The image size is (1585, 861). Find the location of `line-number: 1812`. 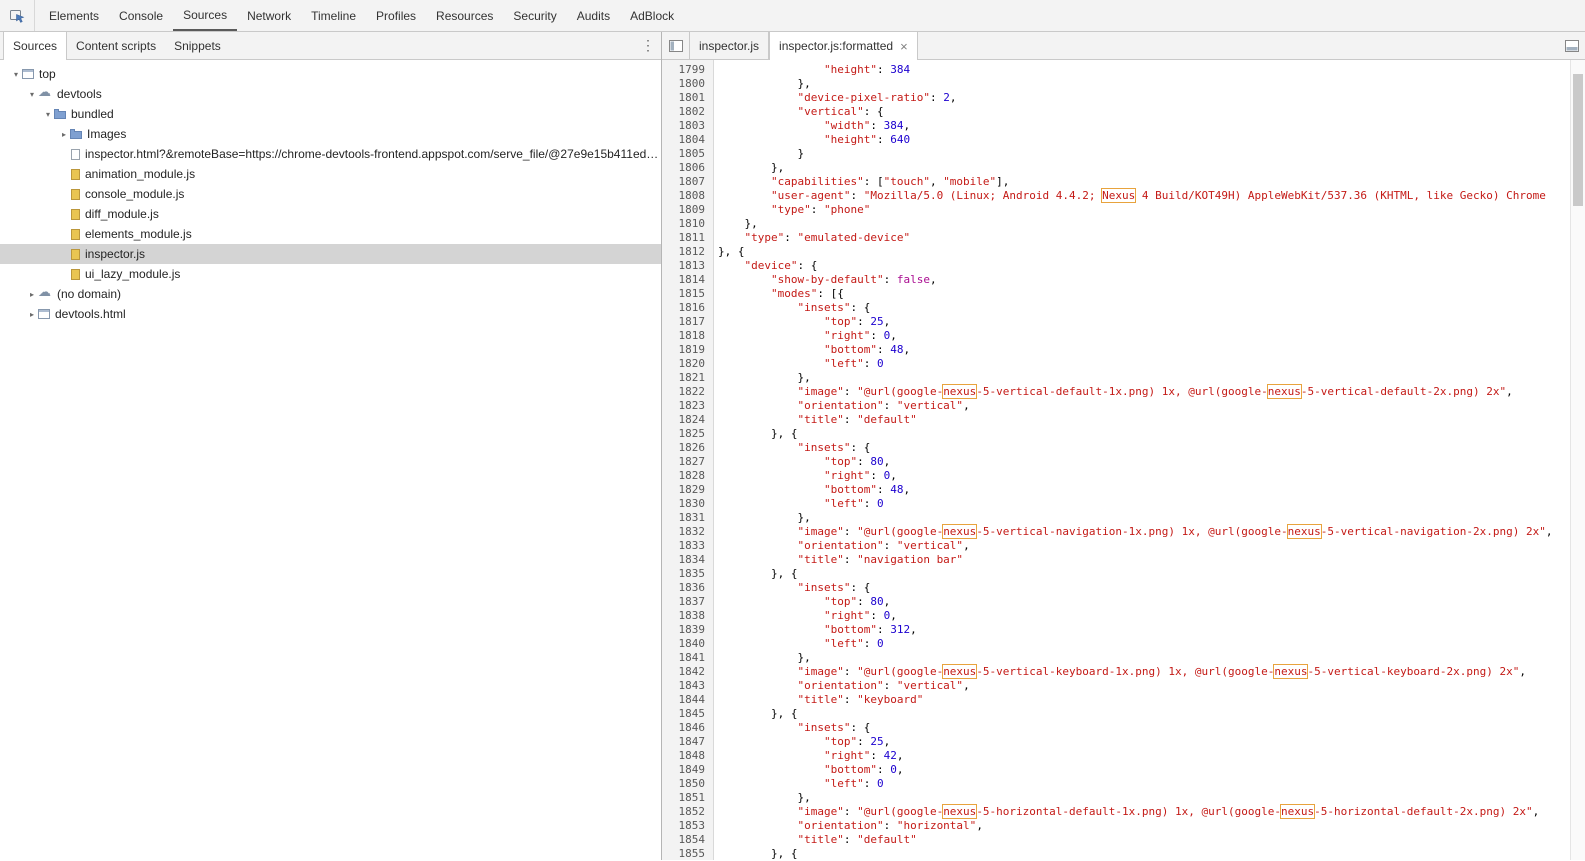

line-number: 1812 is located at coordinates (687, 252).